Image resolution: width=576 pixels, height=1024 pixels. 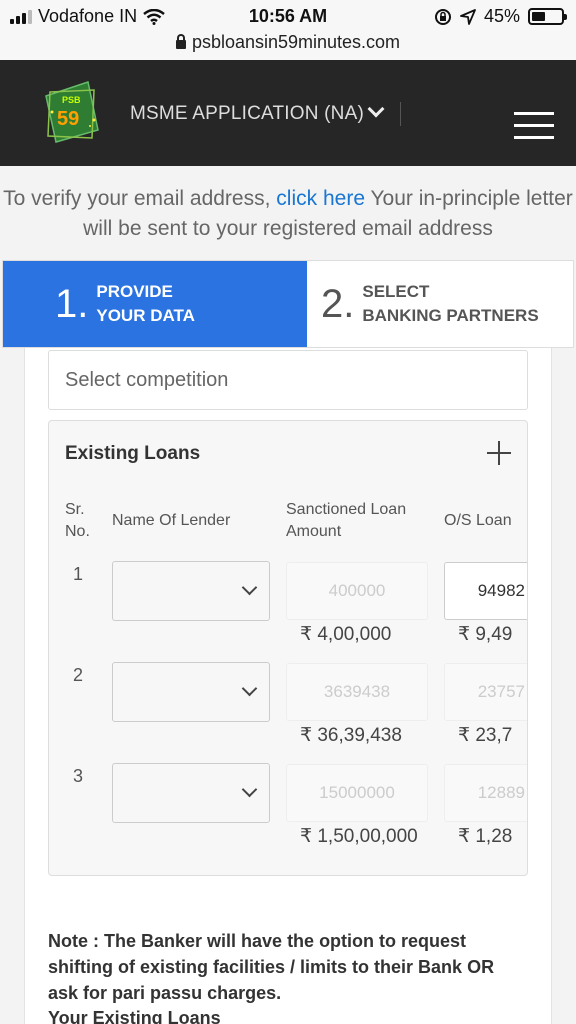 What do you see at coordinates (134, 291) in the screenshot?
I see `step-label-line1: PROVIDE` at bounding box center [134, 291].